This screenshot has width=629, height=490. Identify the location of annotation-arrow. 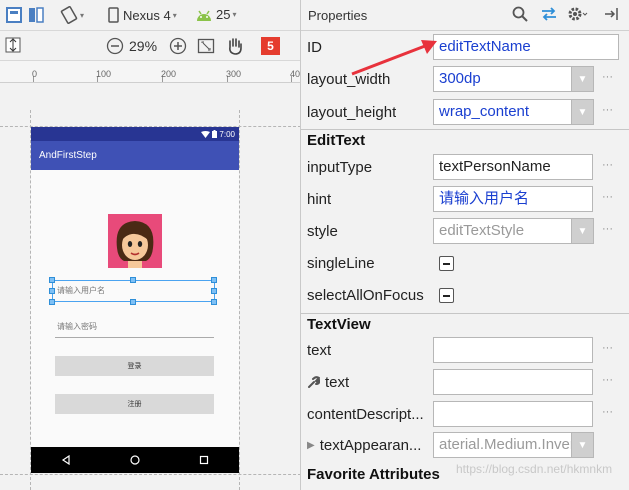
(394, 58).